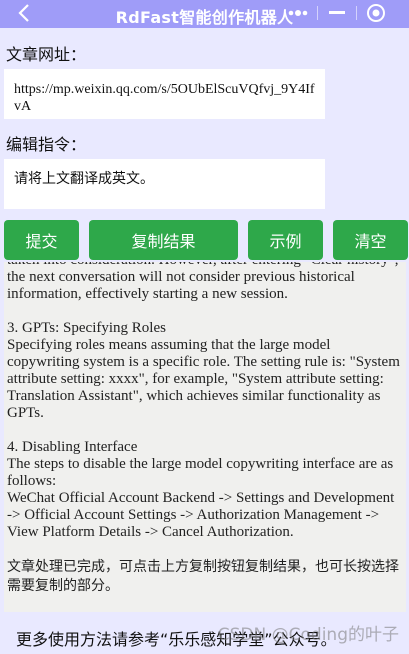 This screenshot has width=409, height=654. Describe the element at coordinates (203, 576) in the screenshot. I see `result-status-message: 文章处理已完成，可点击上方复制按钮复制结果，也可长按选择需要复制的部分。` at that location.